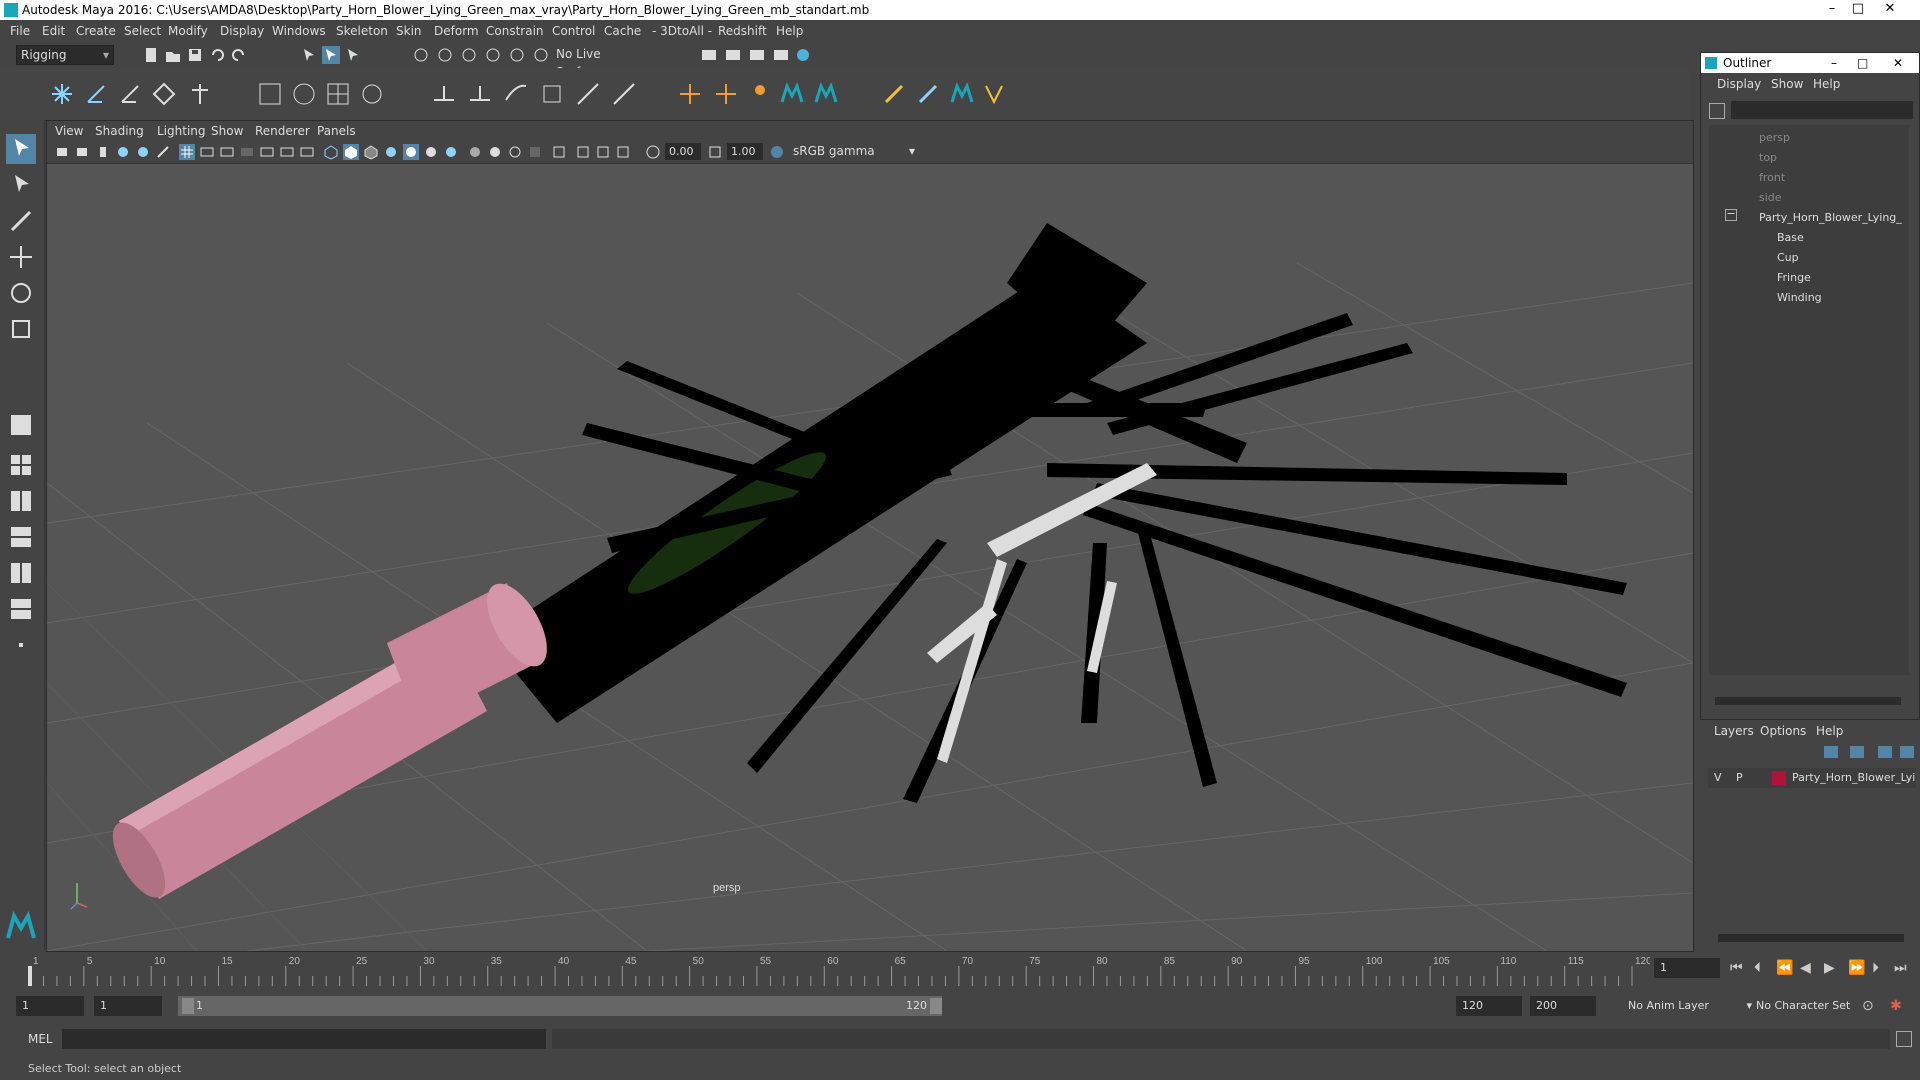 The height and width of the screenshot is (1080, 1920). Describe the element at coordinates (1805, 968) in the screenshot. I see `play-backward-icon: ◀` at that location.